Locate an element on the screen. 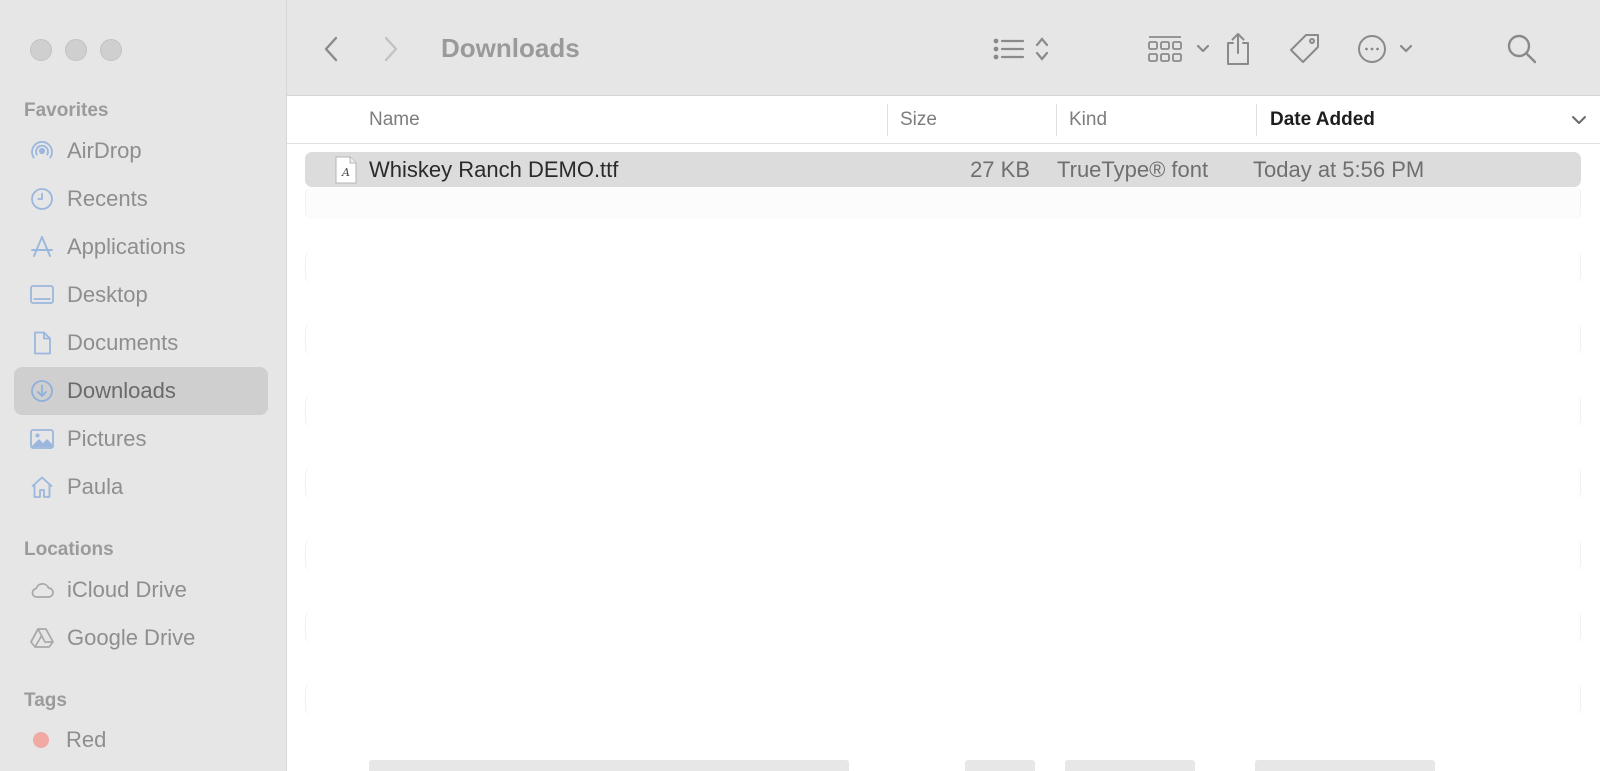 This screenshot has width=1600, height=771. sidebar-item-documents: Documents is located at coordinates (141, 343).